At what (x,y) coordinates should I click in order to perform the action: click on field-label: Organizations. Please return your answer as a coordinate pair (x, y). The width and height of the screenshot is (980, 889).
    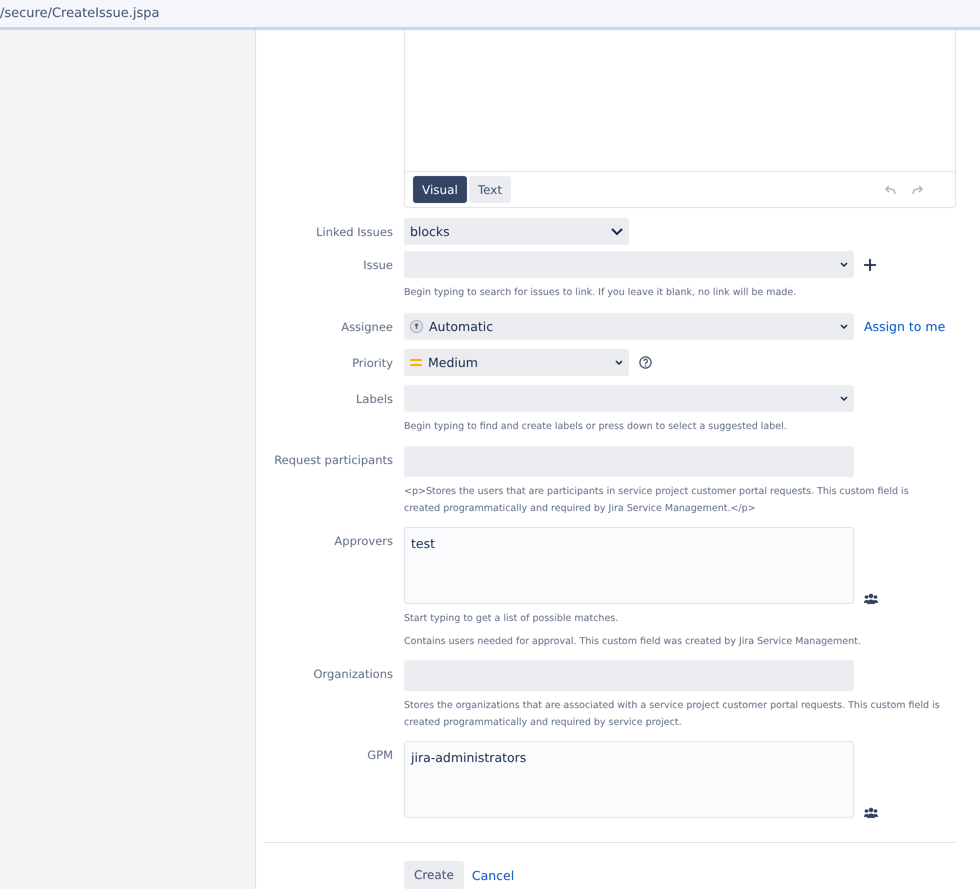
    Looking at the image, I should click on (352, 674).